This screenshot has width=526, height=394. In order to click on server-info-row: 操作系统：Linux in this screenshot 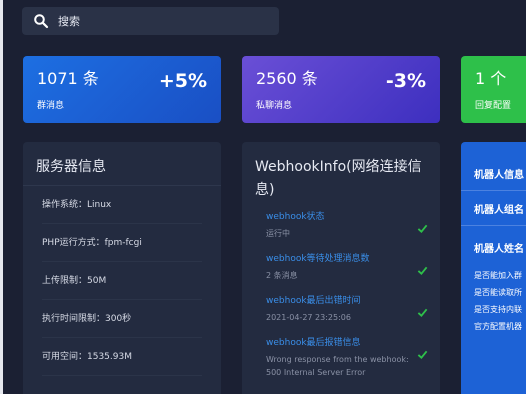, I will do `click(122, 205)`.